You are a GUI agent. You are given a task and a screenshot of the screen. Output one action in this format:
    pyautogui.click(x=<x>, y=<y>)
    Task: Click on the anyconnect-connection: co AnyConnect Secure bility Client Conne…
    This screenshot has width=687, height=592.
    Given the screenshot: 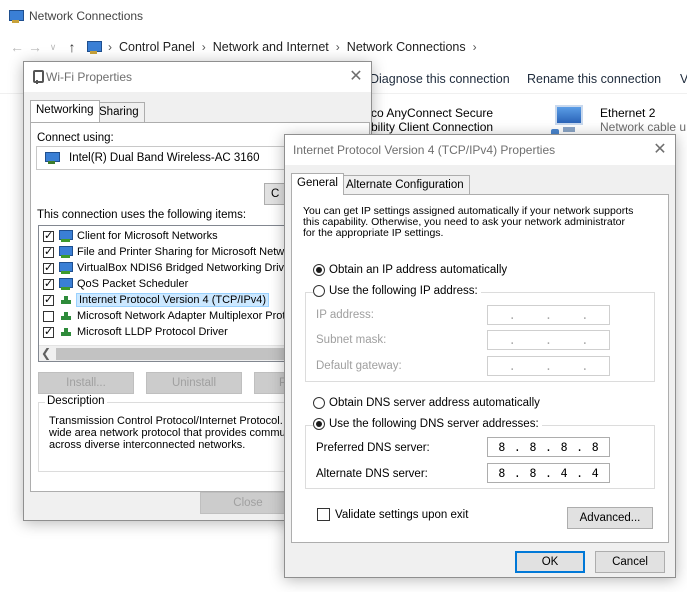 What is the action you would take?
    pyautogui.click(x=432, y=120)
    